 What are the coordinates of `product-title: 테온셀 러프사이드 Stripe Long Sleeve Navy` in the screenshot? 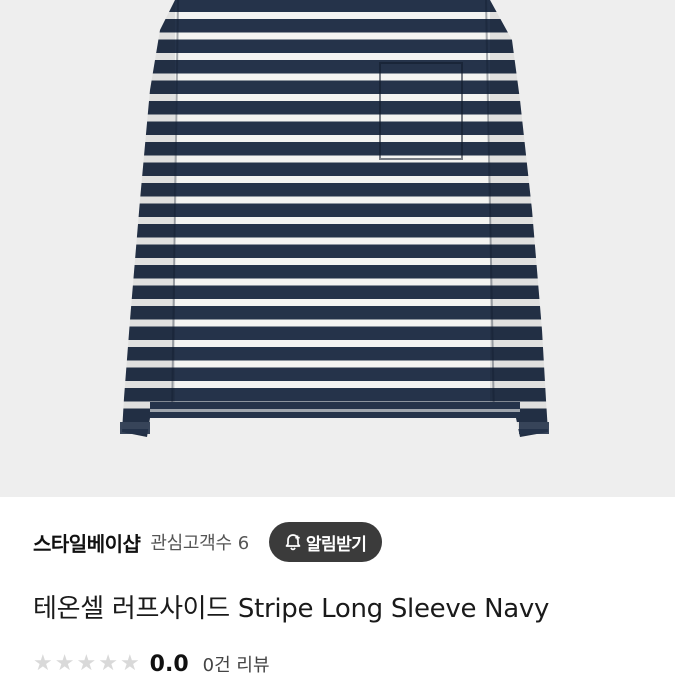 It's located at (291, 609).